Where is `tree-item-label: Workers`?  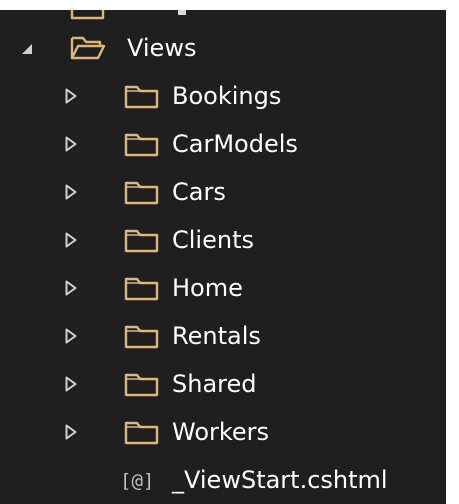 tree-item-label: Workers is located at coordinates (221, 432).